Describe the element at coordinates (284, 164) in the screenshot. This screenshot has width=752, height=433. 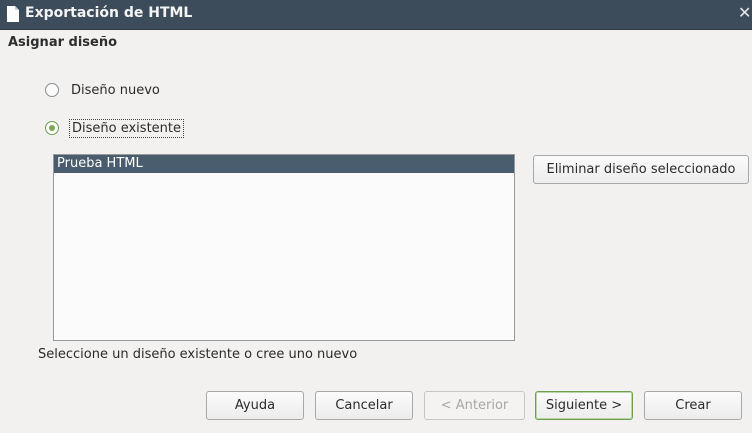
I see `list-item: Prueba HTML` at that location.